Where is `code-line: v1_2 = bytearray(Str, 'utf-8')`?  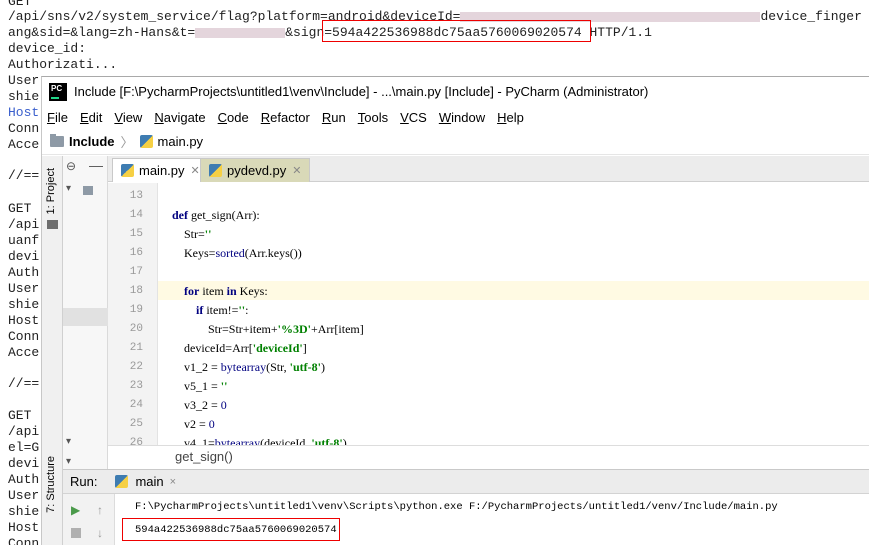
code-line: v1_2 = bytearray(Str, 'utf-8') is located at coordinates (248, 367).